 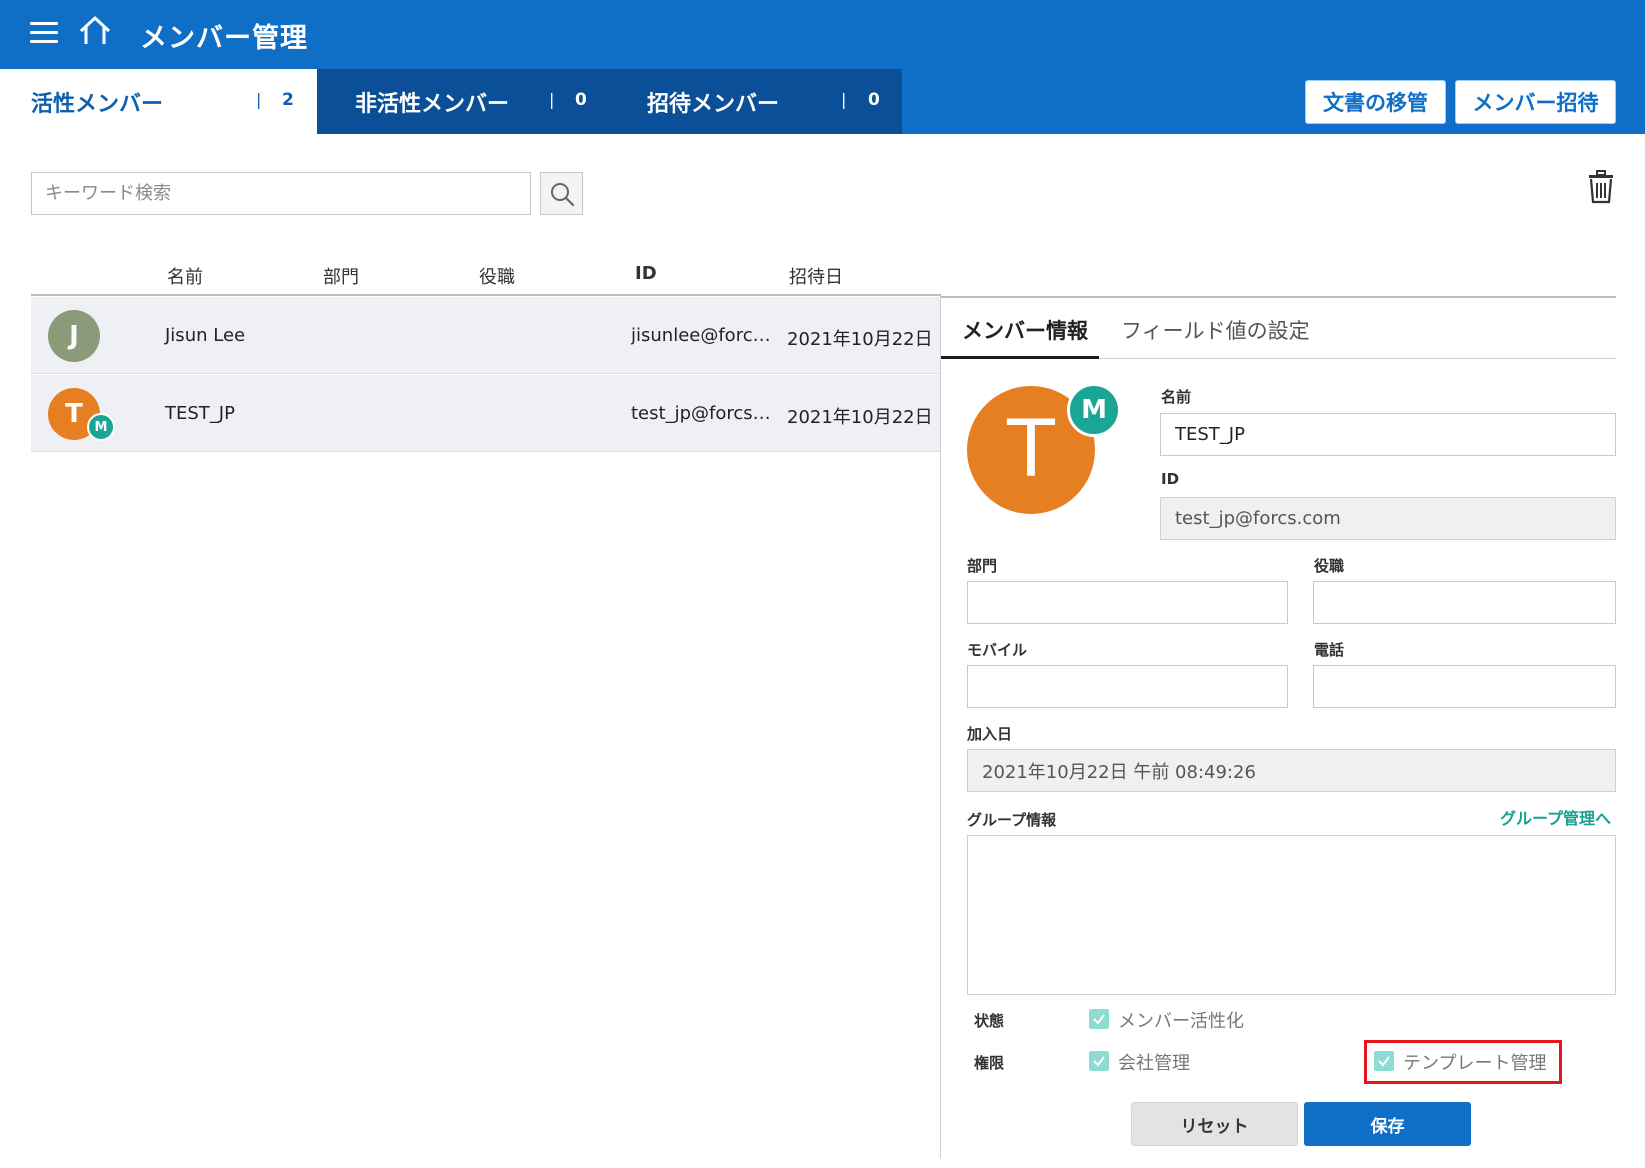 What do you see at coordinates (1214, 1124) in the screenshot?
I see `reset-button: リセット` at bounding box center [1214, 1124].